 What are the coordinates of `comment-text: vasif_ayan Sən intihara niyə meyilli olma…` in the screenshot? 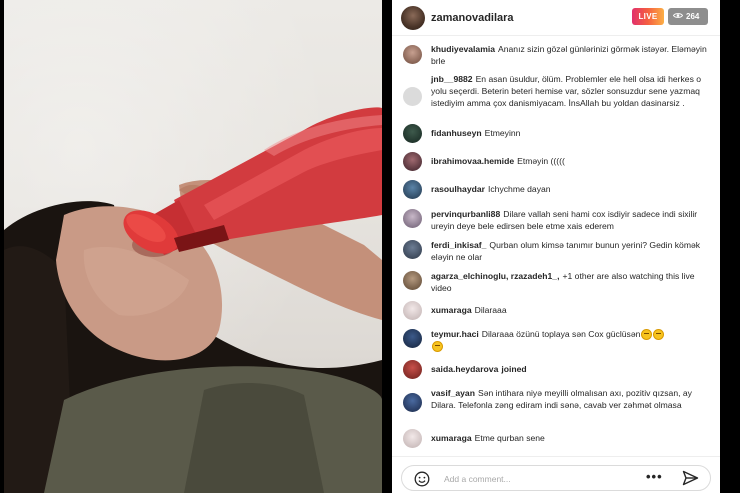 It's located at (569, 399).